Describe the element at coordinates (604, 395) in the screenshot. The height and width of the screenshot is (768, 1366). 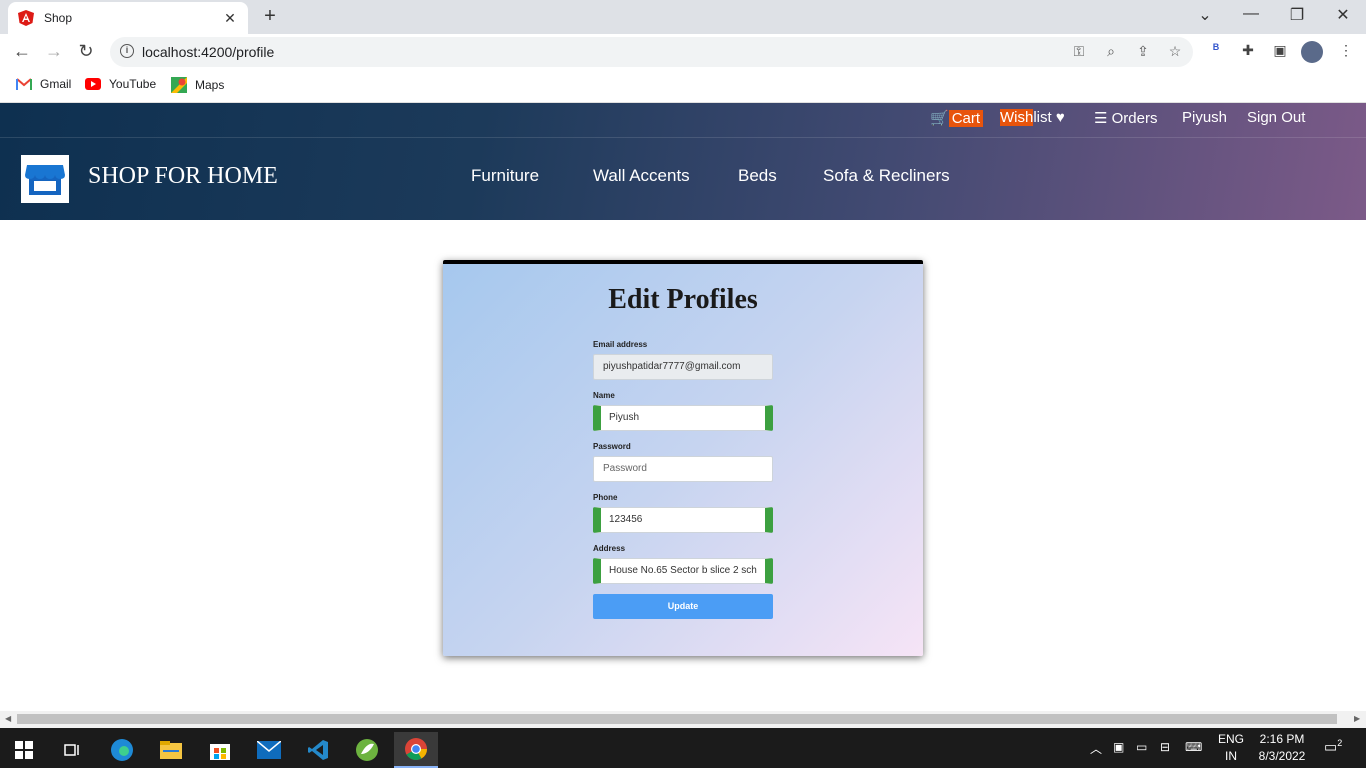
I see `name-label: Name` at that location.